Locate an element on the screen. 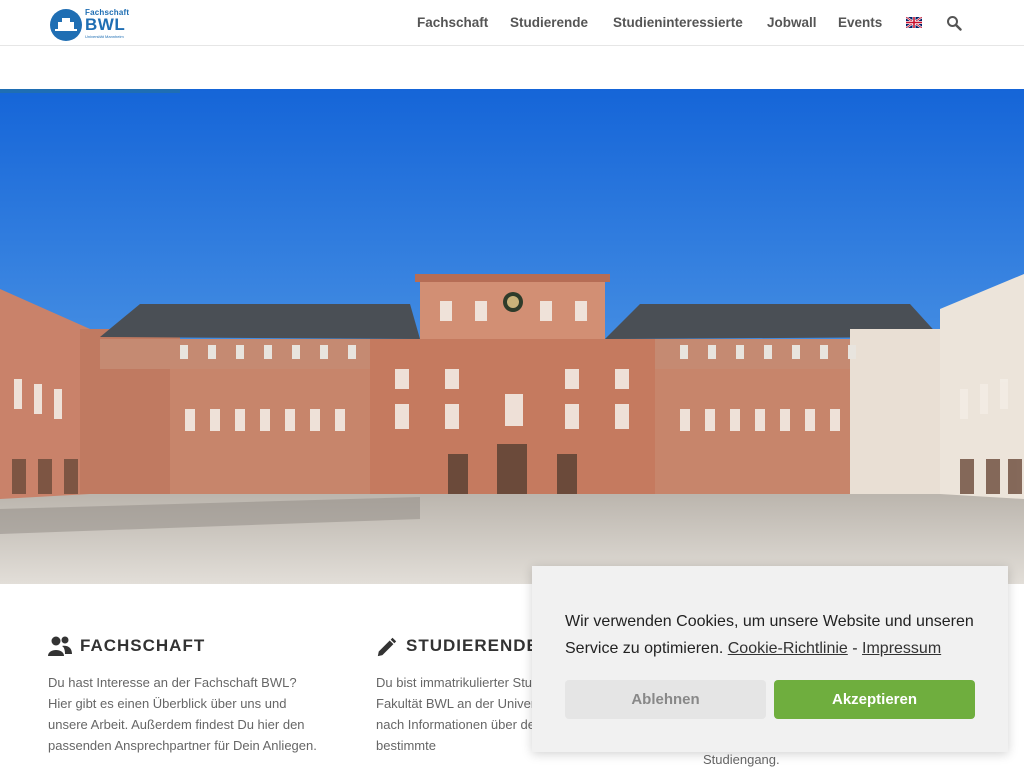 The height and width of the screenshot is (768, 1024). column-heading: FACHSCHAFT is located at coordinates (183, 646).